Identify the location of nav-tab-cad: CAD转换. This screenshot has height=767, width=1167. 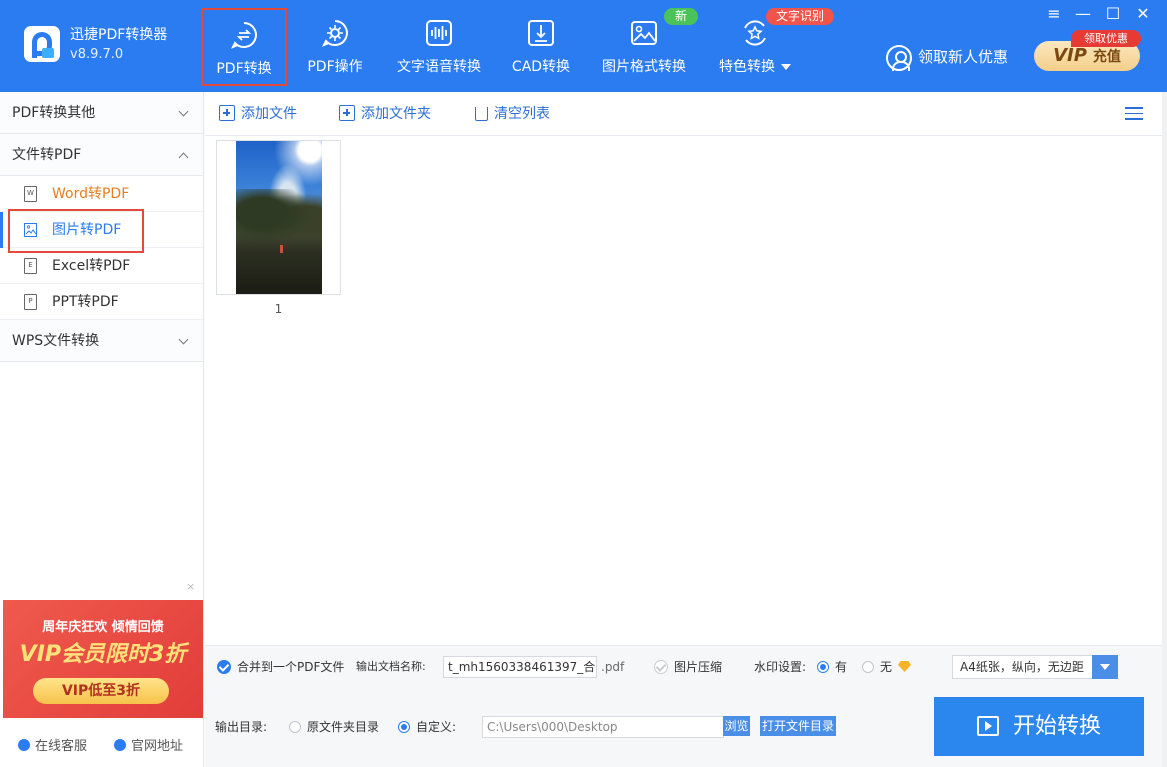
(541, 47).